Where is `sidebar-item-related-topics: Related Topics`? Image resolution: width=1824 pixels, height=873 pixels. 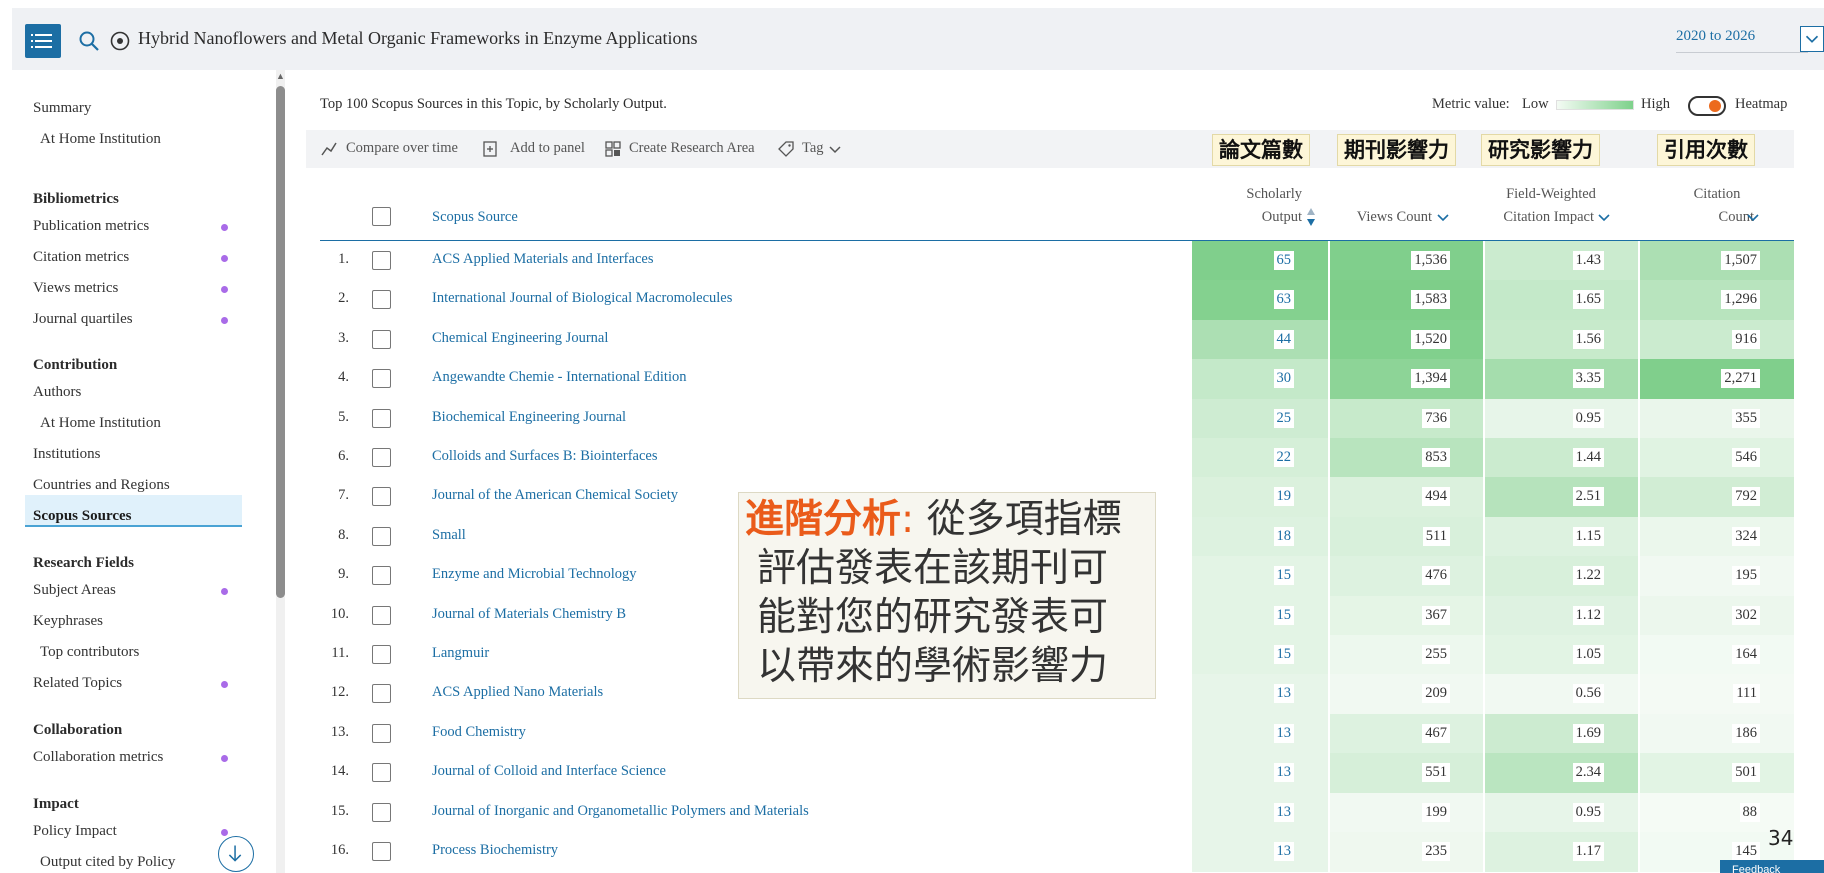 sidebar-item-related-topics: Related Topics is located at coordinates (77, 683).